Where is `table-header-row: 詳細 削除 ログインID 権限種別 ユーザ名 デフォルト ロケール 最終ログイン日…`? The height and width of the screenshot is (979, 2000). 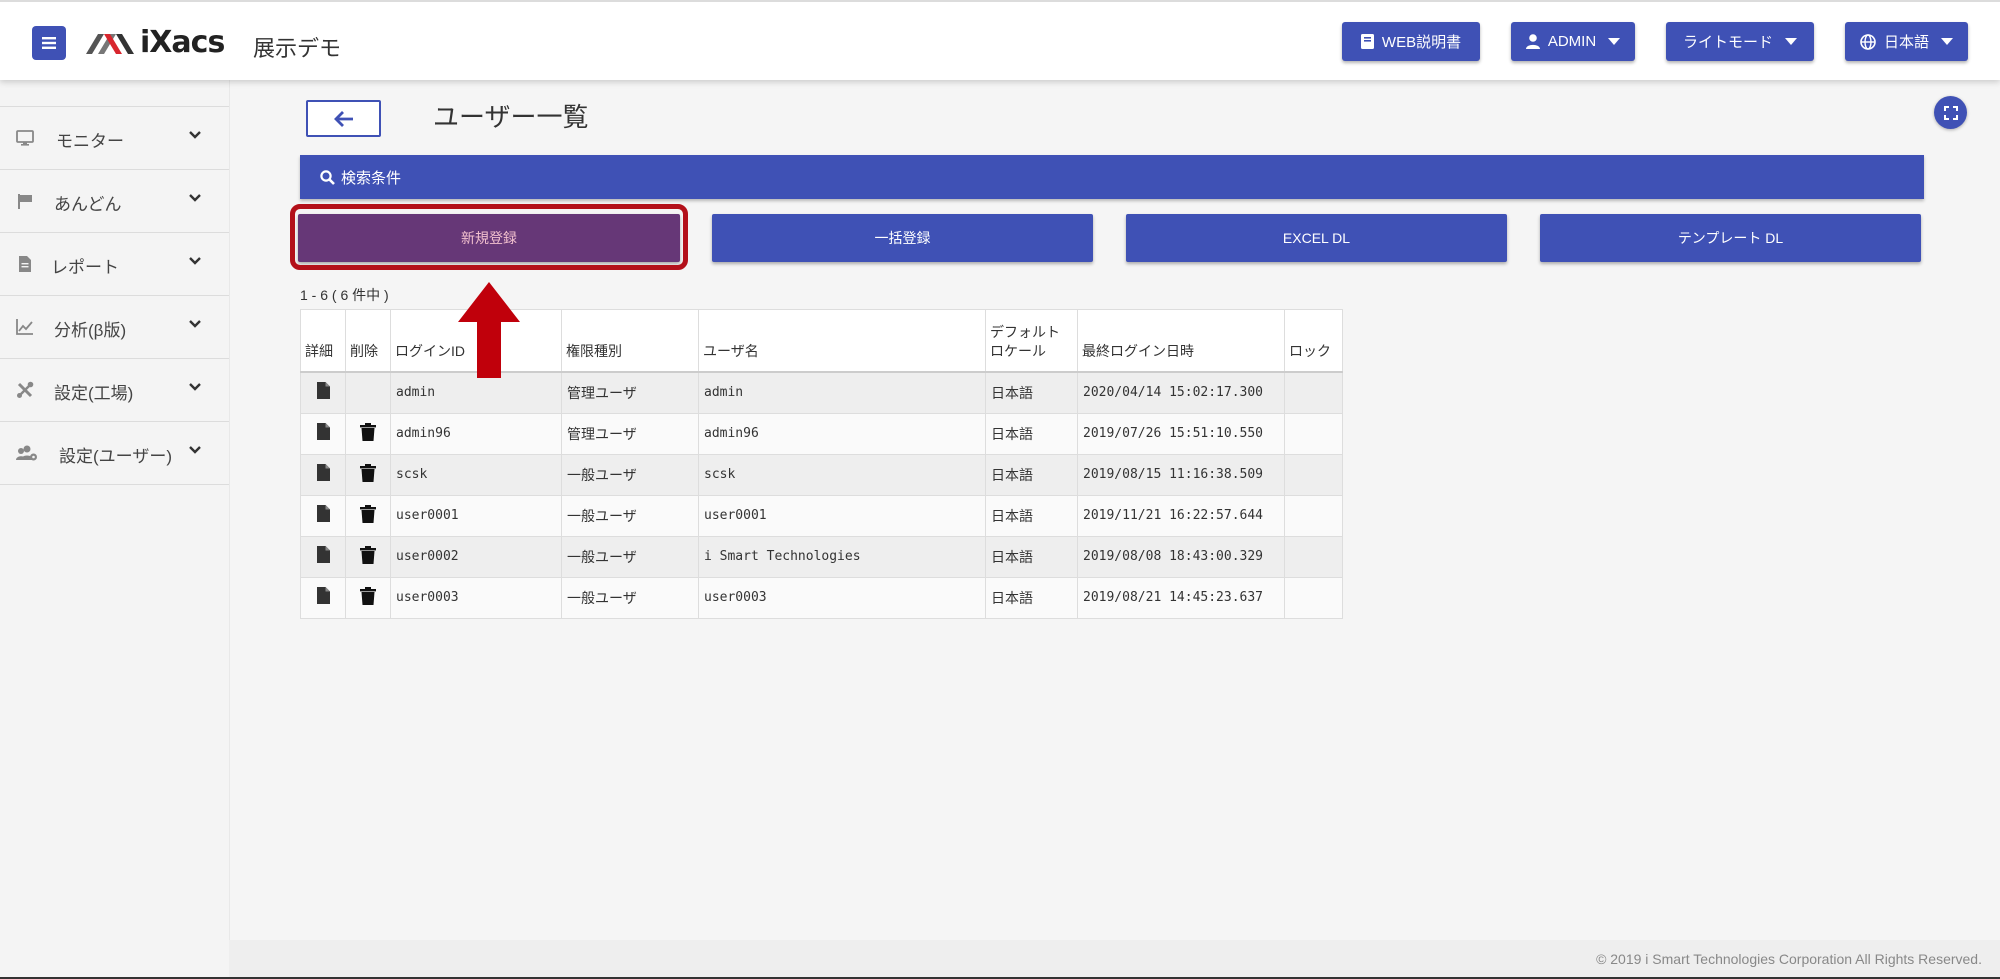 table-header-row: 詳細 削除 ログインID 権限種別 ユーザ名 デフォルト ロケール 最終ログイン日… is located at coordinates (821, 341).